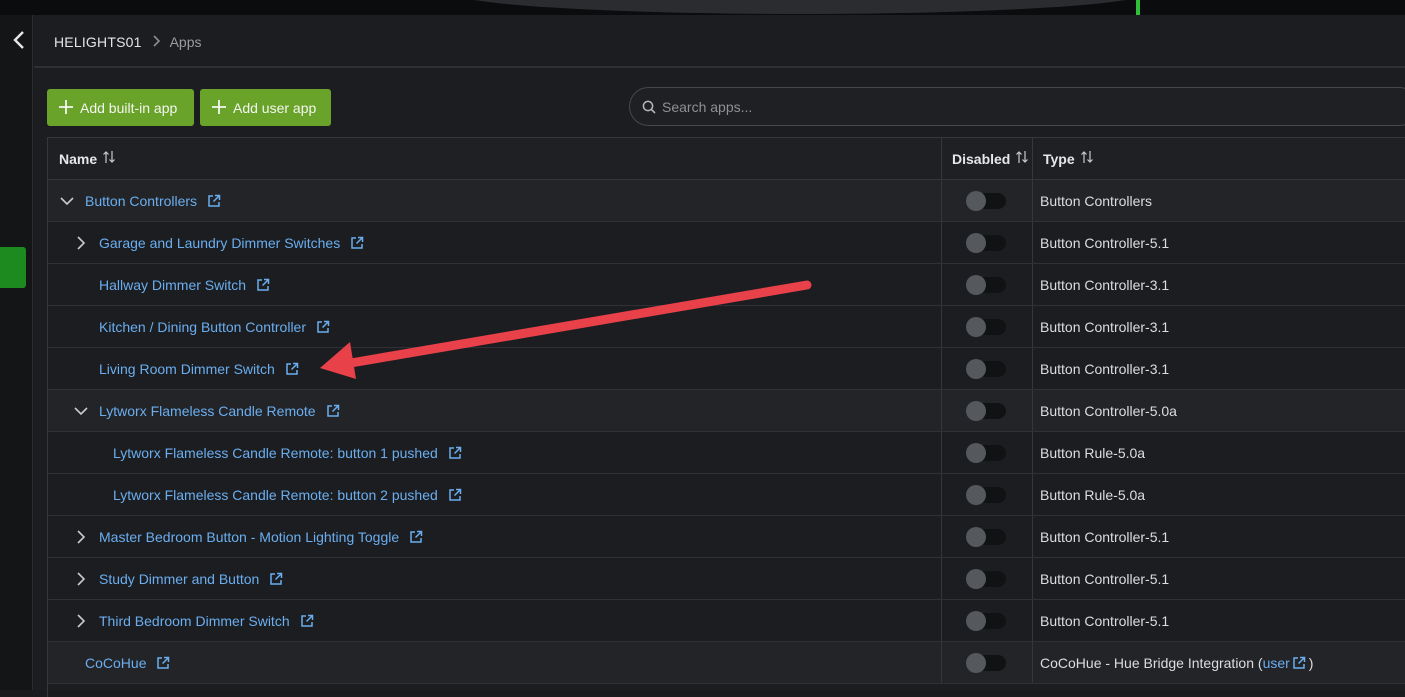 Image resolution: width=1405 pixels, height=697 pixels. Describe the element at coordinates (172, 285) in the screenshot. I see `app-name-link: Hallway Dimmer Switch` at that location.